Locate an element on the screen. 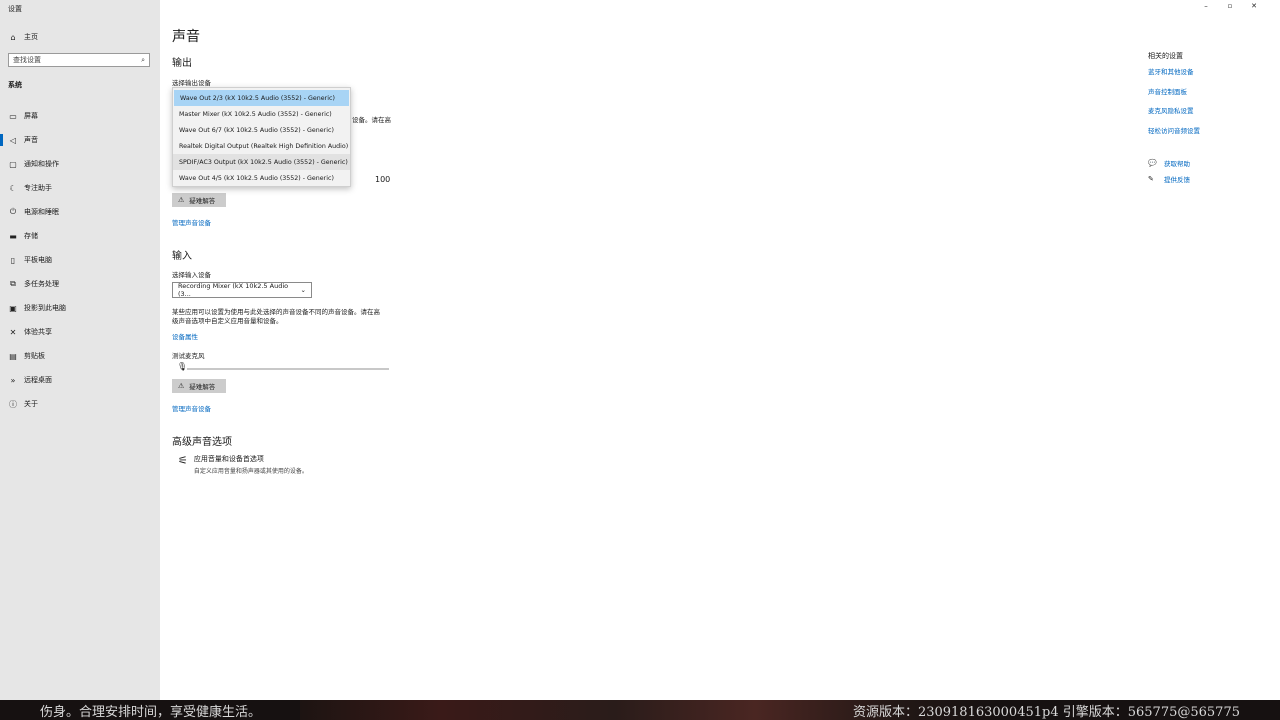 The image size is (1280, 720). sidebar-item-label: 存储 is located at coordinates (31, 236).